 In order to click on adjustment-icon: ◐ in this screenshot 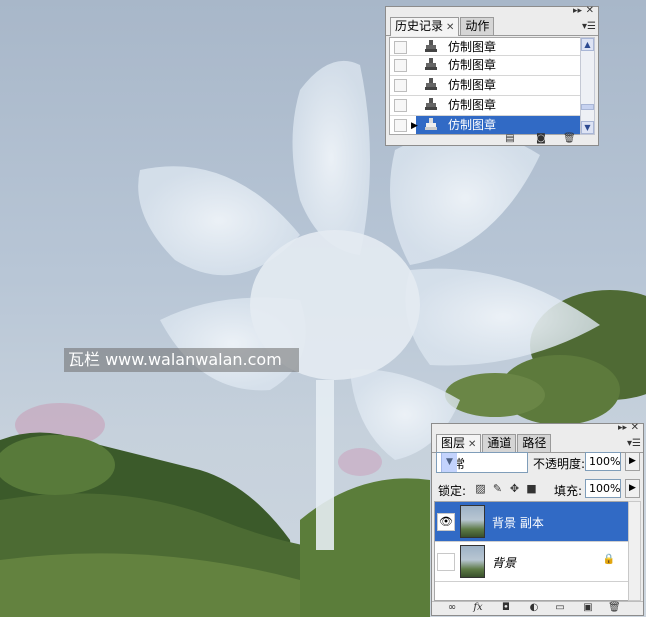, I will do `click(534, 607)`.